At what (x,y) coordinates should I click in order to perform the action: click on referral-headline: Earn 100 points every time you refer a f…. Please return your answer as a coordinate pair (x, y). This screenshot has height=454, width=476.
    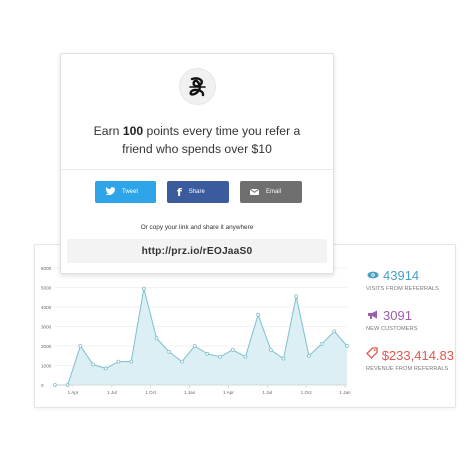
    Looking at the image, I should click on (197, 140).